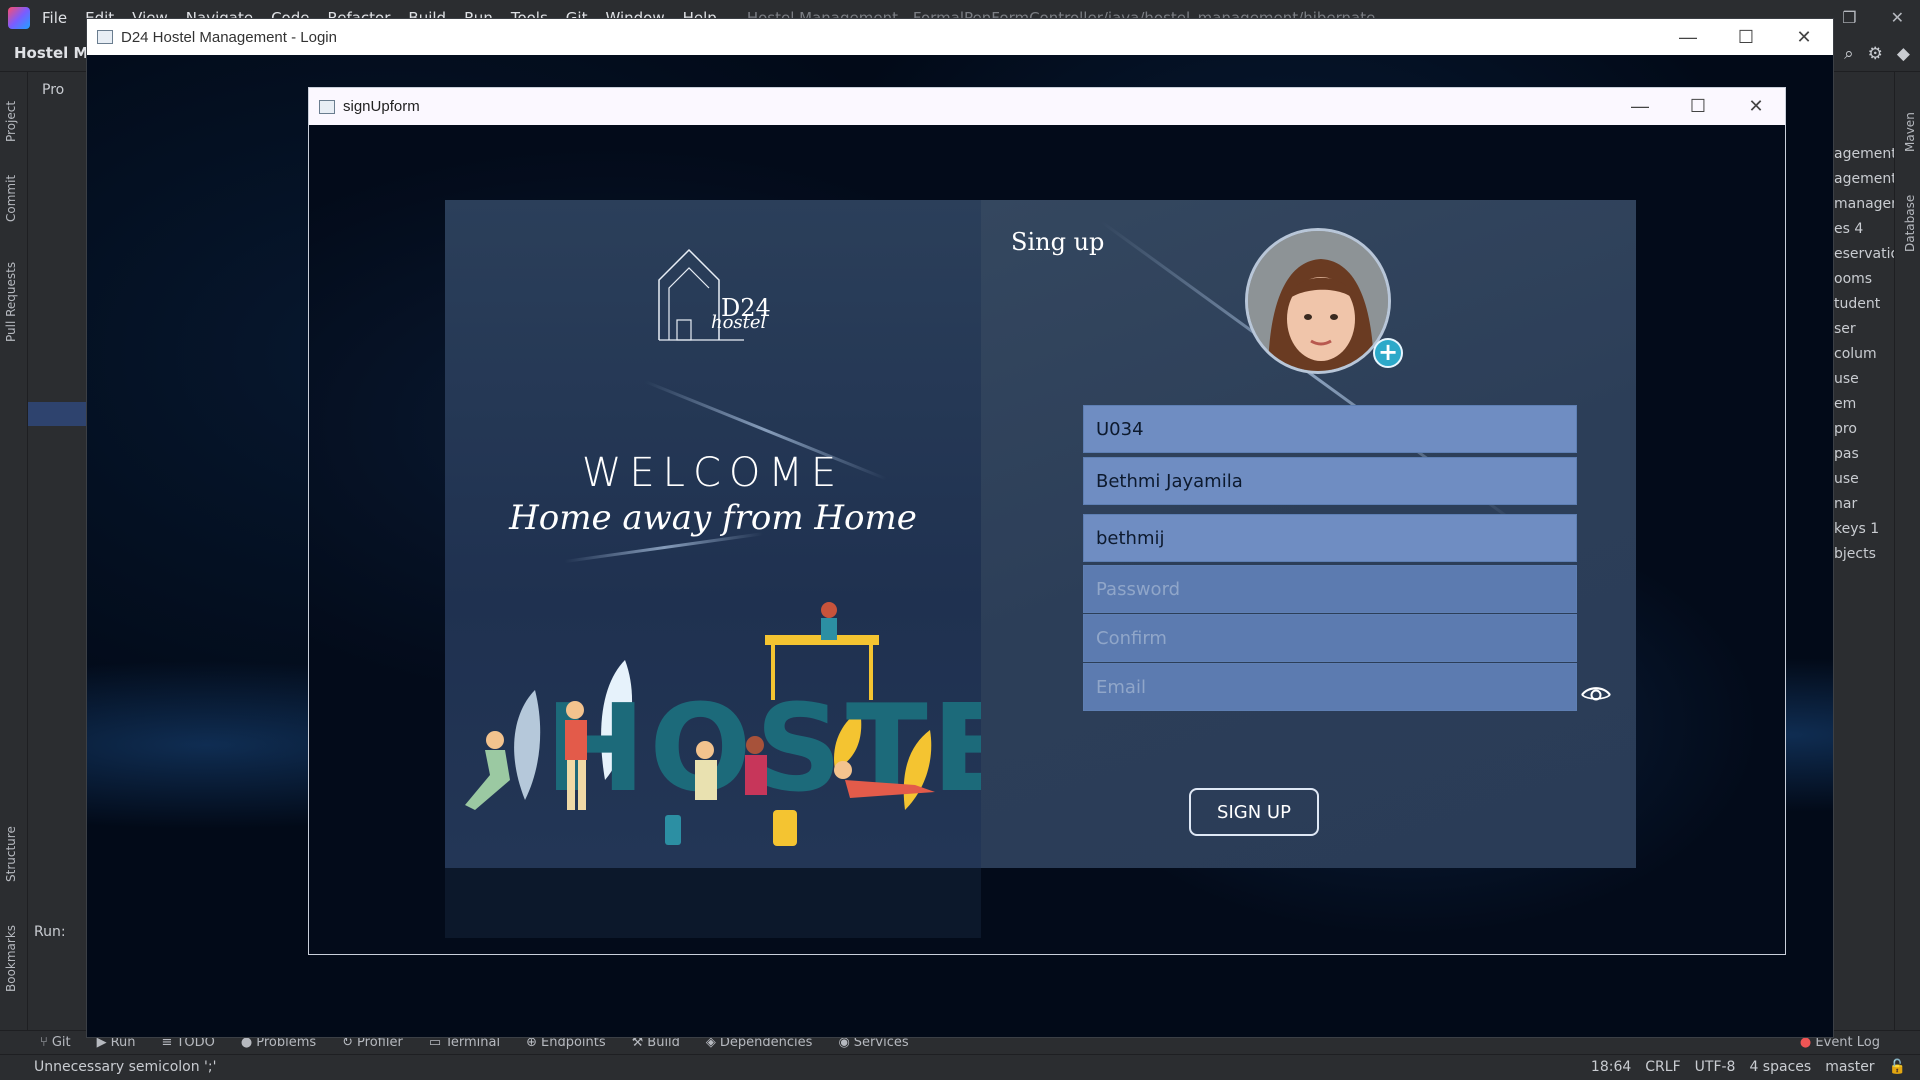  I want to click on signup-heading: Sing up, so click(1058, 242).